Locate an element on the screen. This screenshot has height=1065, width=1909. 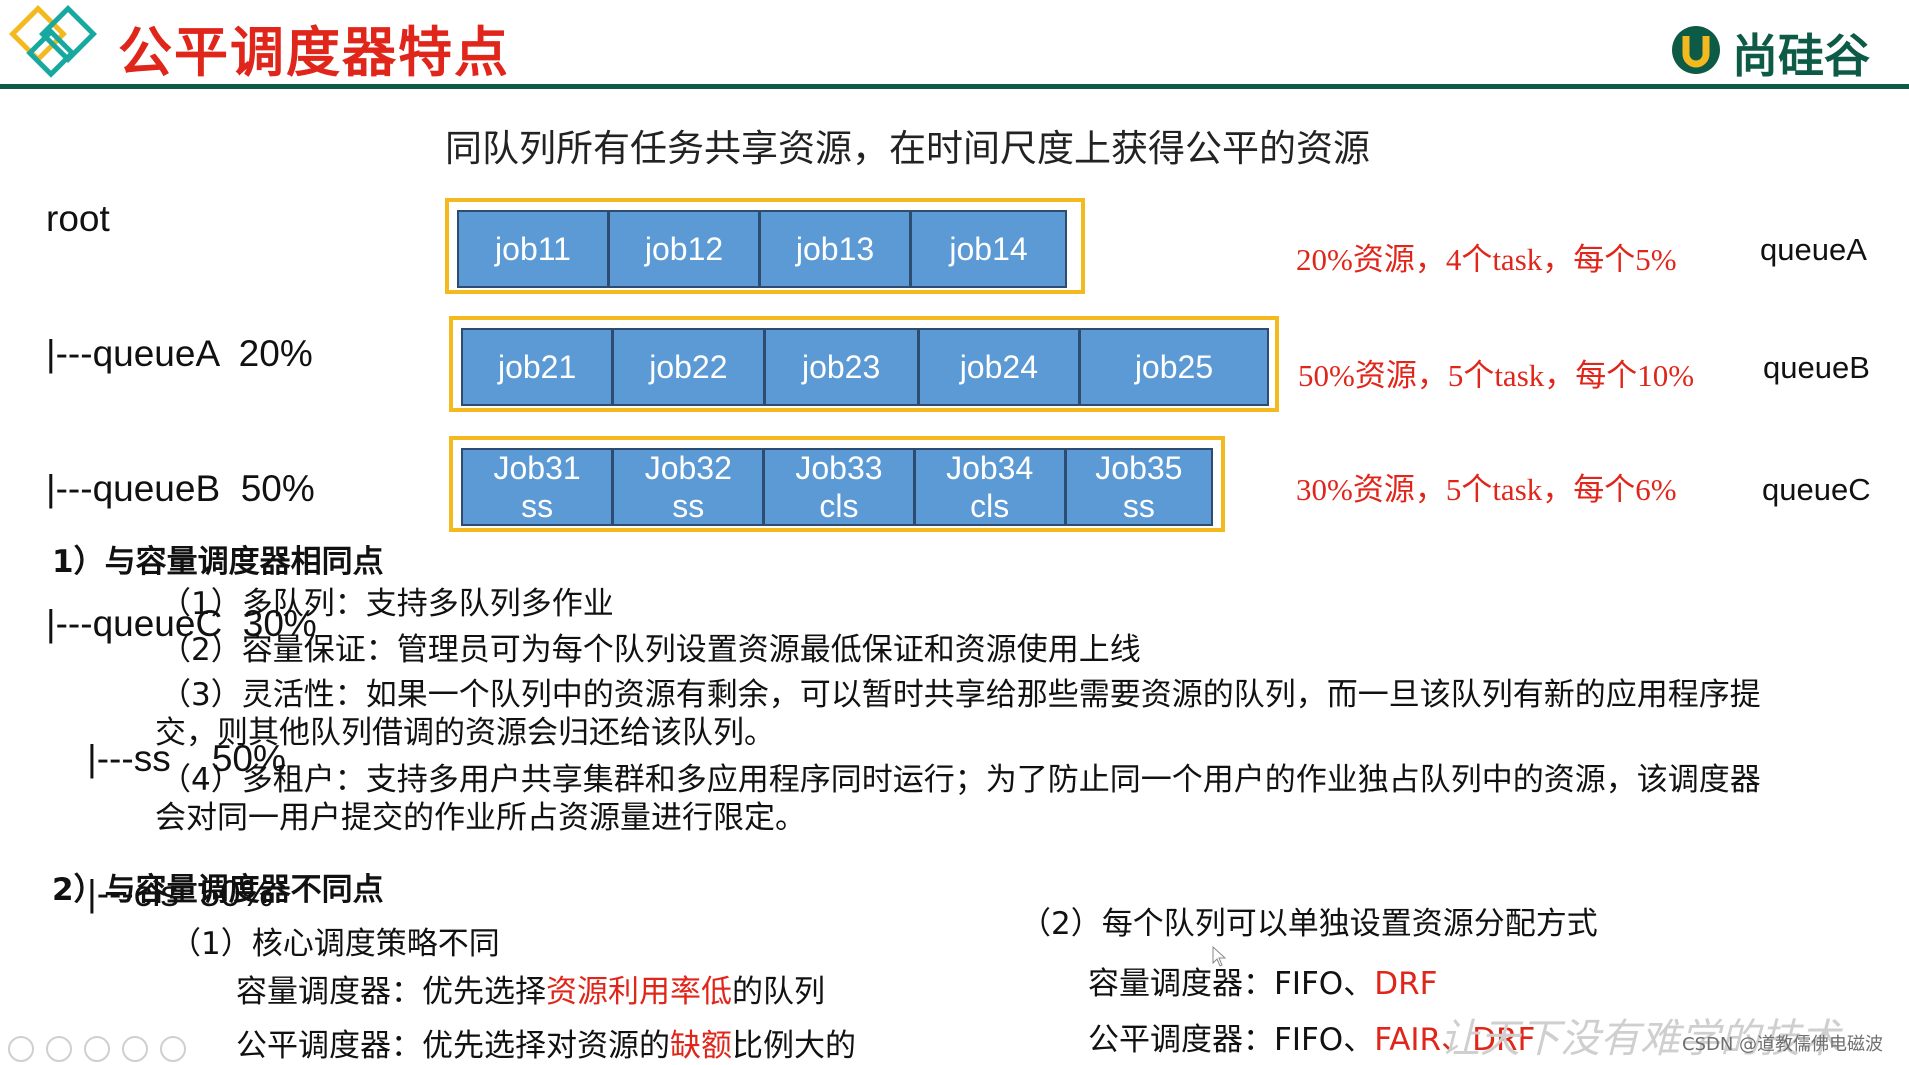
queue-b-jobs: job21 job22 job23 job24 job25 is located at coordinates (865, 367).